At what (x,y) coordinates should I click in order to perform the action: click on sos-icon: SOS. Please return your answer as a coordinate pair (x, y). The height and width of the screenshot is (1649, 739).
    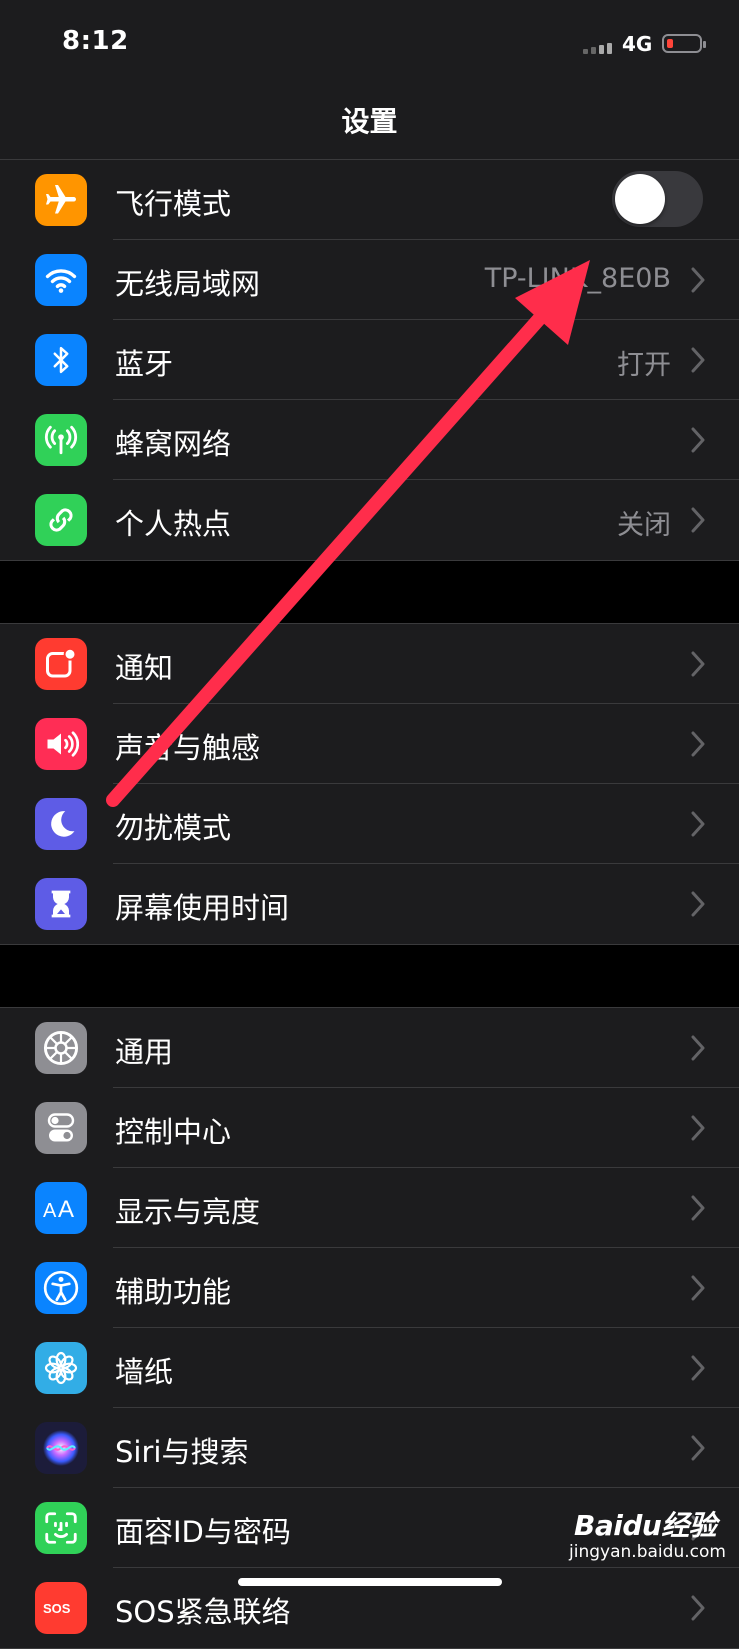
    Looking at the image, I should click on (61, 1608).